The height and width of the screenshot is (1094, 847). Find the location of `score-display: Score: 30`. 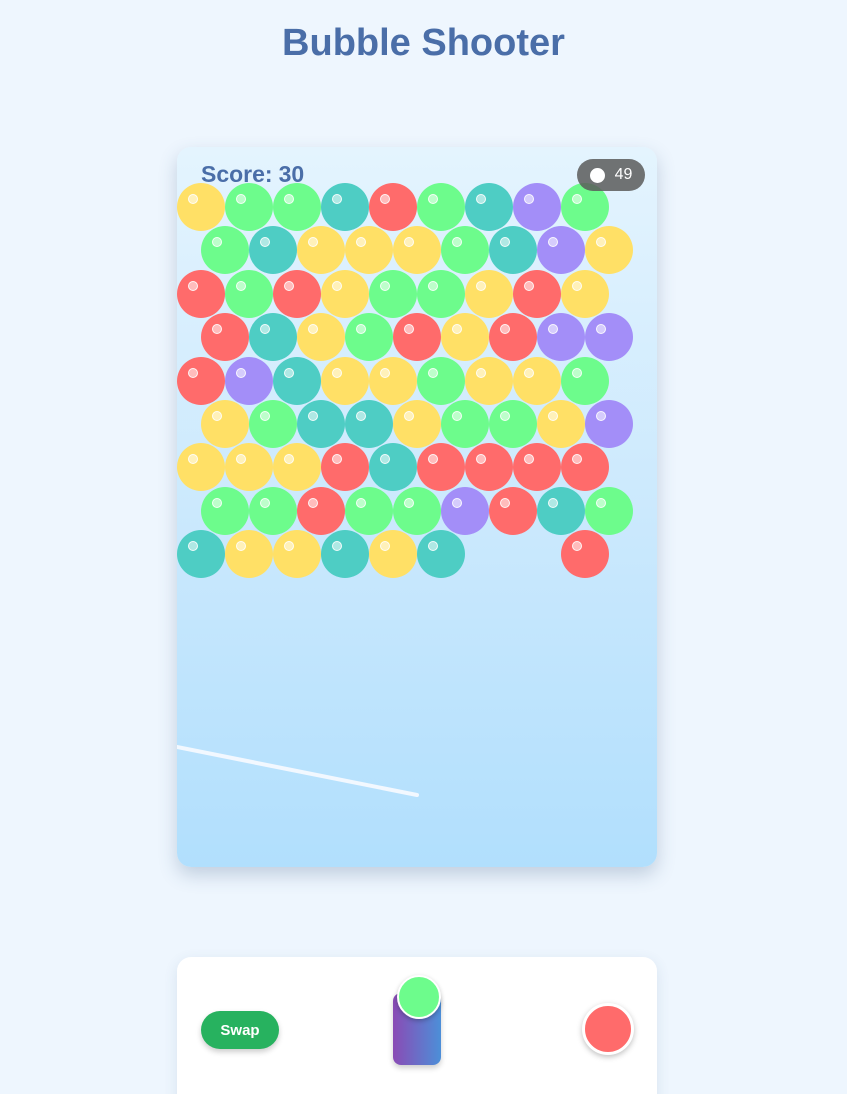

score-display: Score: 30 is located at coordinates (252, 174).